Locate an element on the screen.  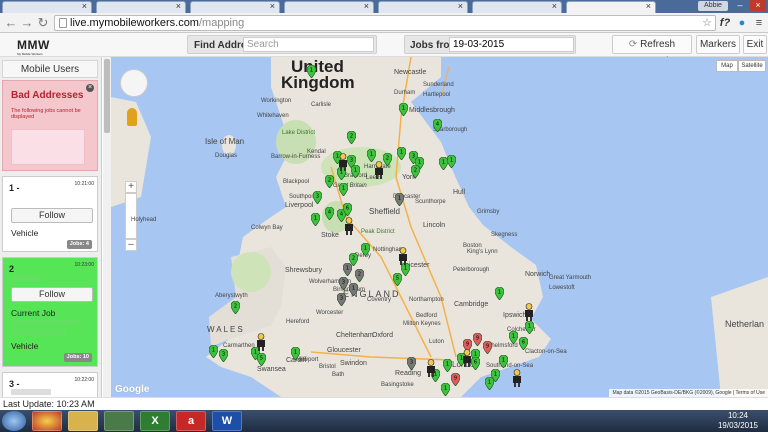
map-type-map: Map is located at coordinates (727, 66).